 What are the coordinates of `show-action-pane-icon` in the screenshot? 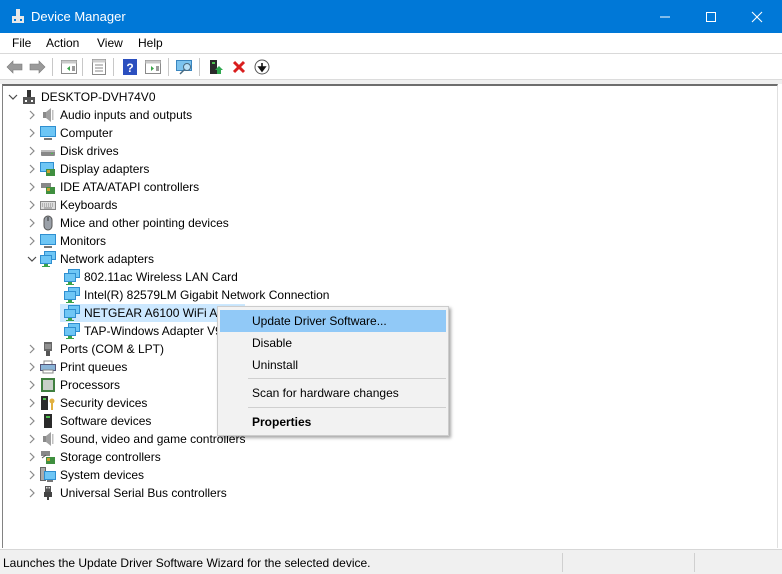 It's located at (153, 67).